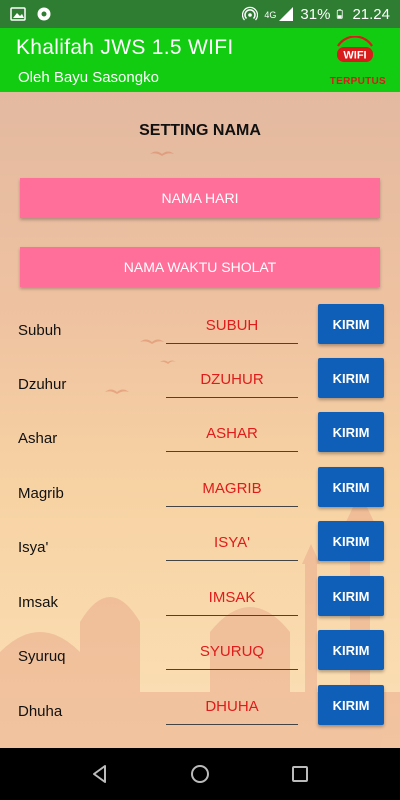  Describe the element at coordinates (351, 324) in the screenshot. I see `send-button-subuh: KIRIM` at that location.